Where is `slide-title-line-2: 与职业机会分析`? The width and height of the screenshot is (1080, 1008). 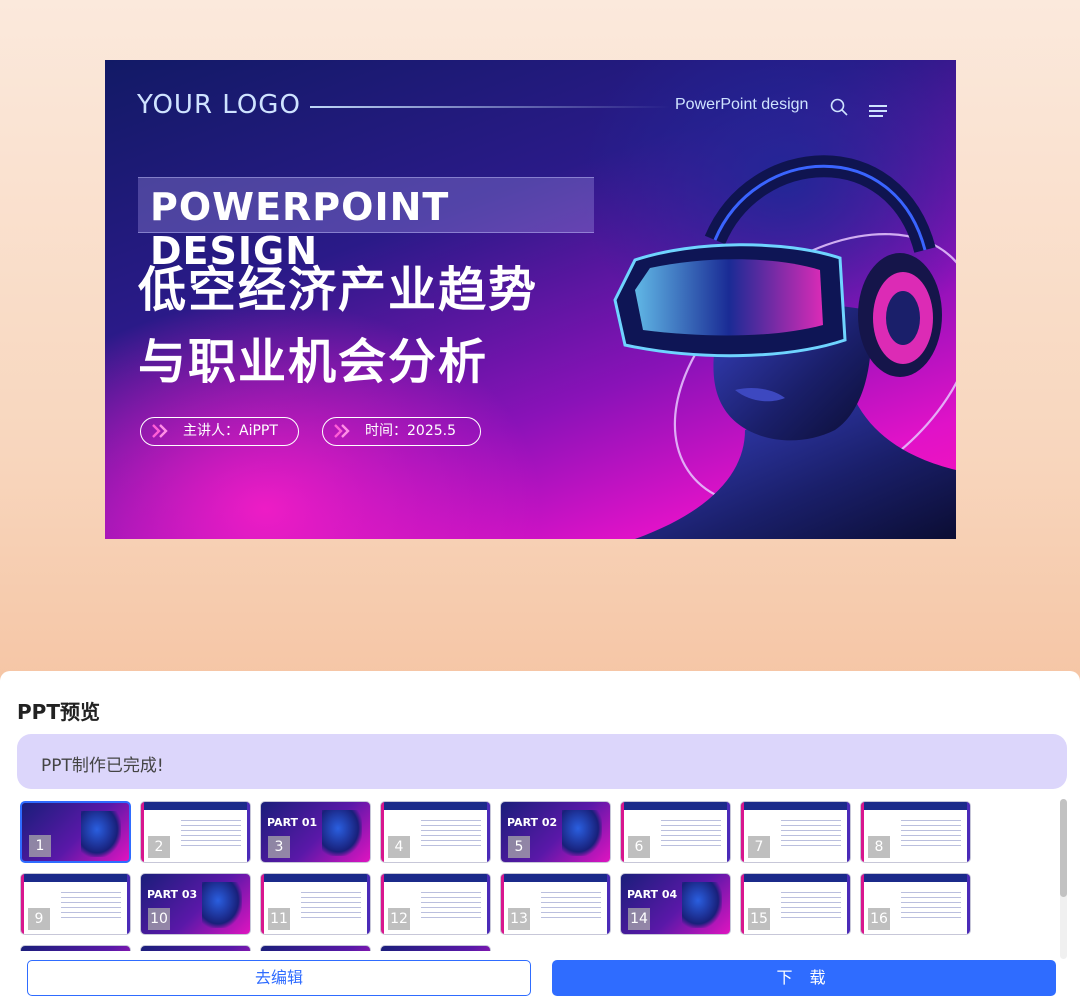
slide-title-line-2: 与职业机会分析 is located at coordinates (313, 362).